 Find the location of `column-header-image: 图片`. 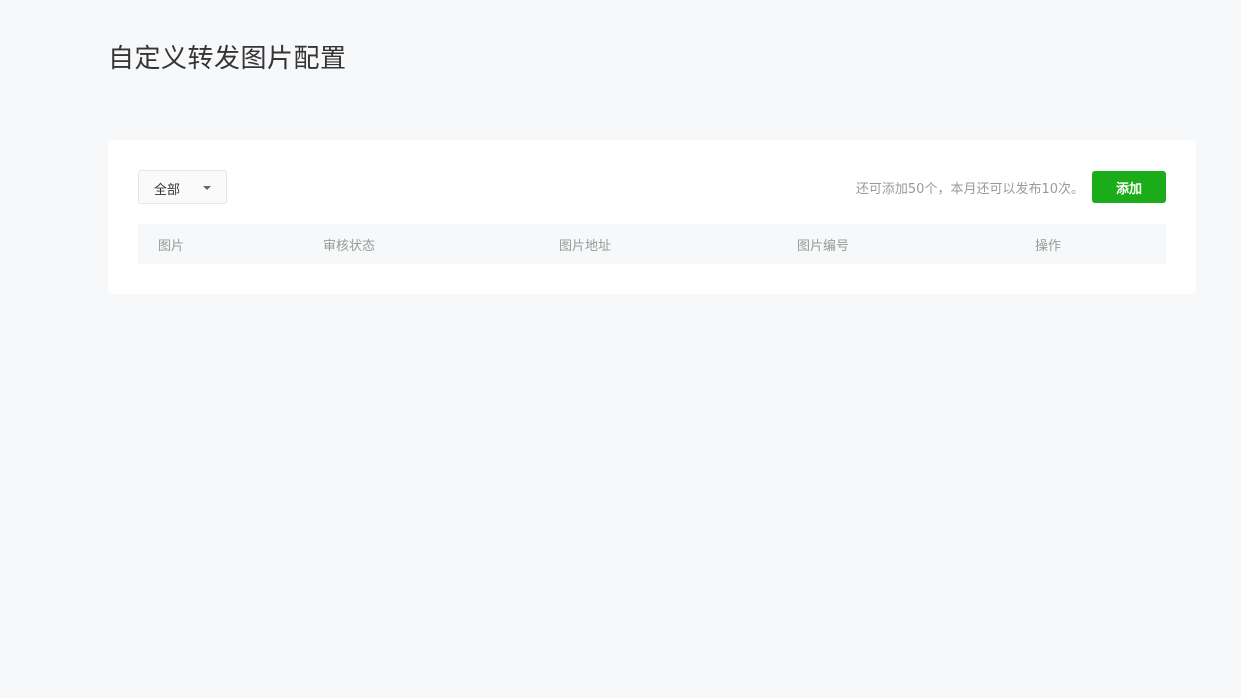

column-header-image: 图片 is located at coordinates (171, 246).